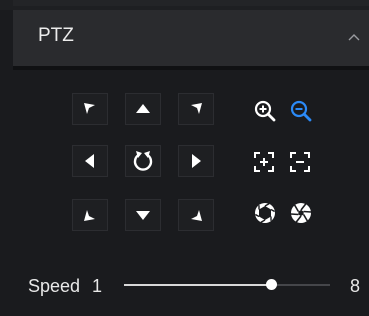 This screenshot has height=316, width=369. What do you see at coordinates (264, 162) in the screenshot?
I see `focus-near-icon` at bounding box center [264, 162].